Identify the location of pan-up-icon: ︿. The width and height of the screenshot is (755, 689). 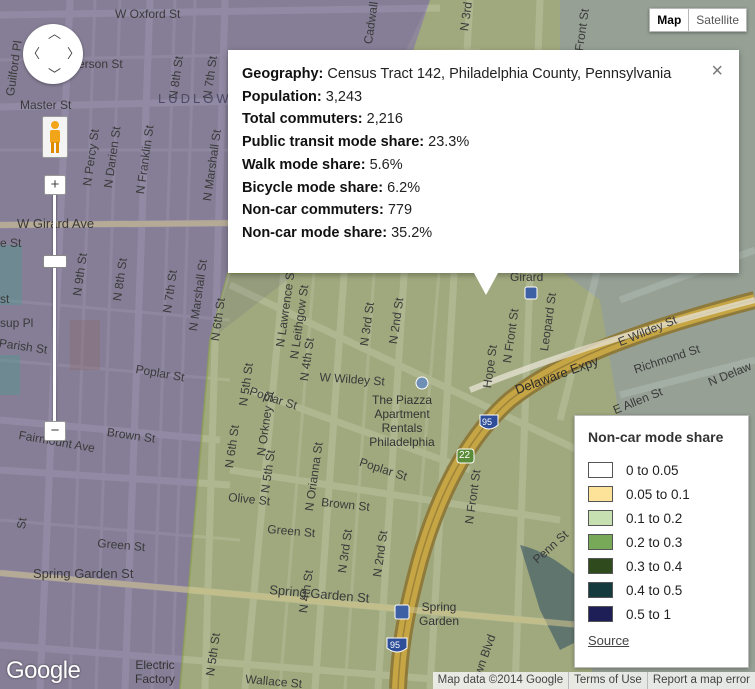
(54, 33).